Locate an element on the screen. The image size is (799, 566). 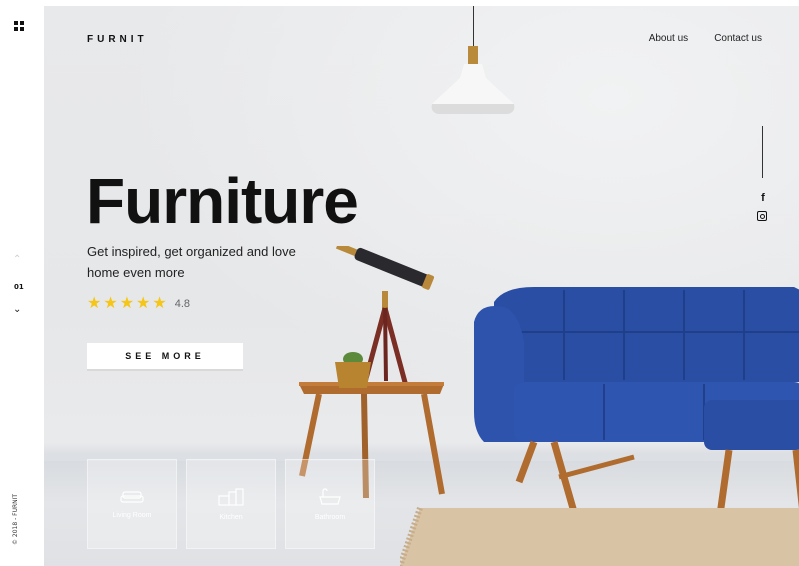
nav-contact-link: Contact us is located at coordinates (738, 38).